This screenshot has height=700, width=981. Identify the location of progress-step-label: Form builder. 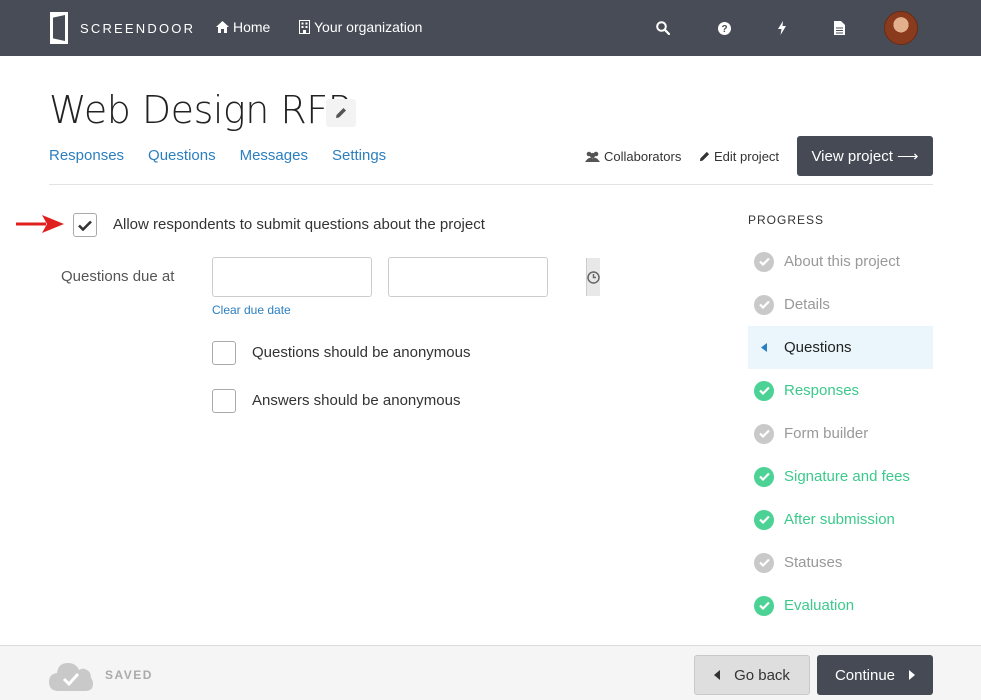
(826, 433).